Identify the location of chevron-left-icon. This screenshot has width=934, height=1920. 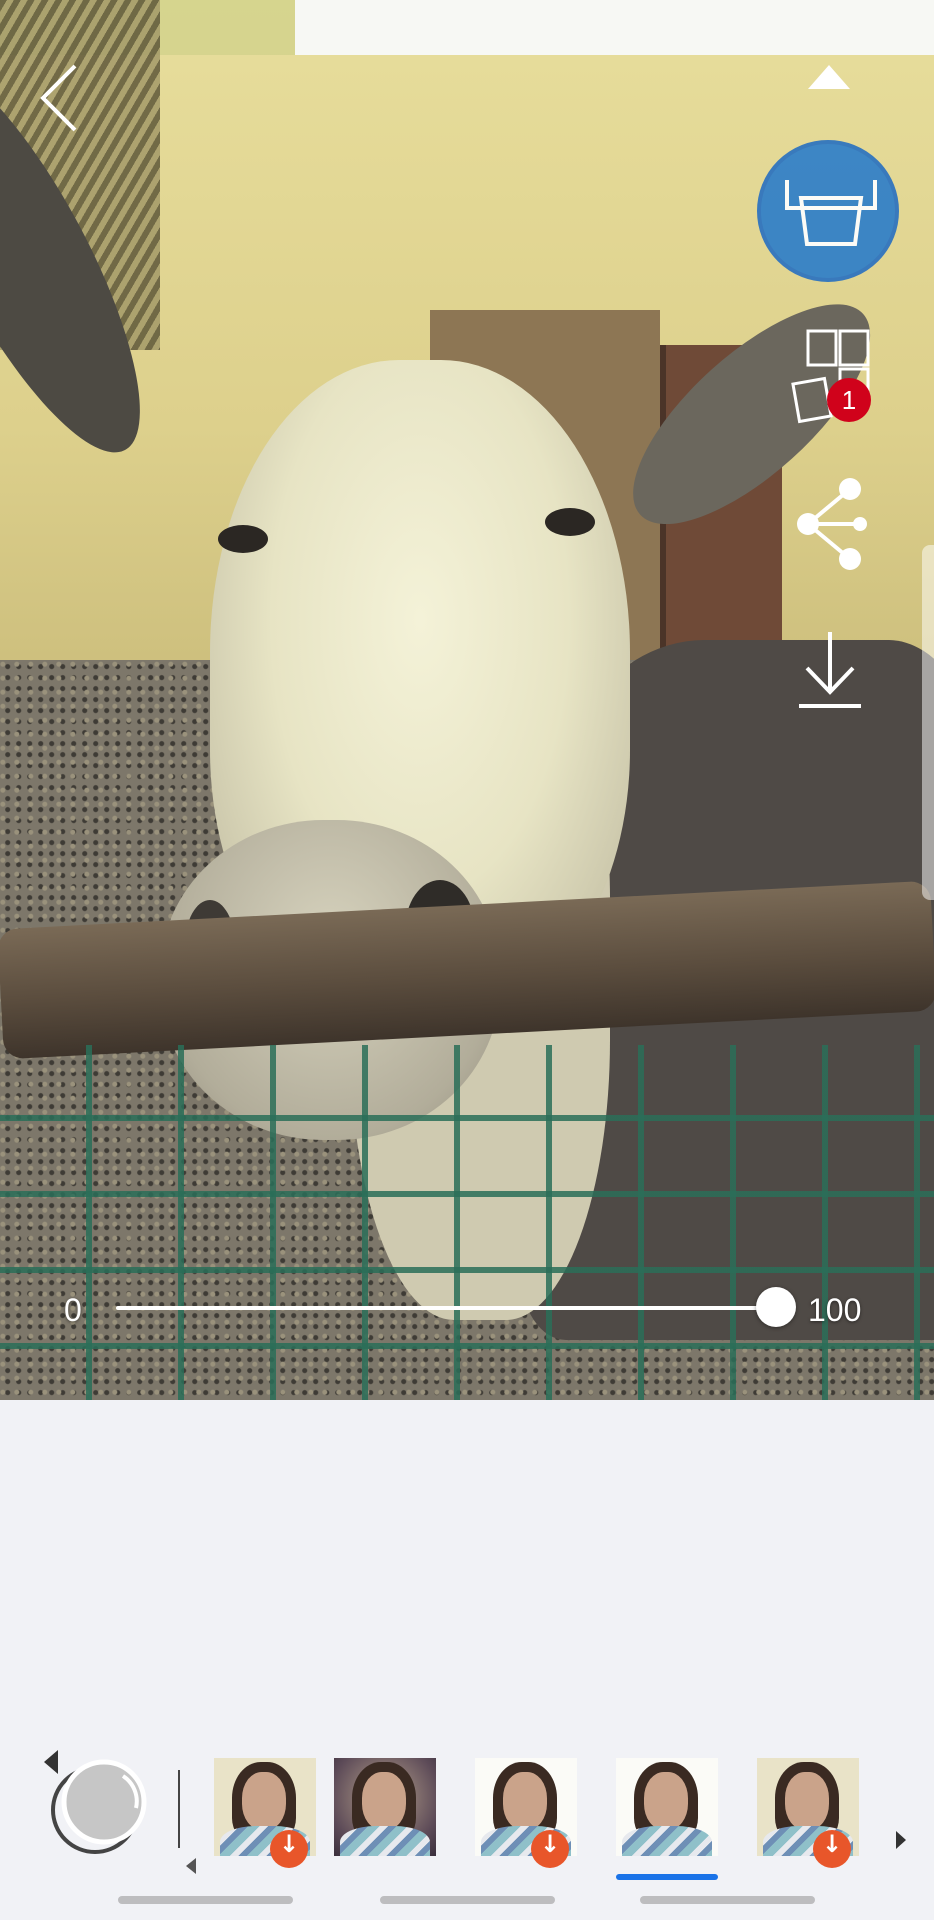
(58, 98).